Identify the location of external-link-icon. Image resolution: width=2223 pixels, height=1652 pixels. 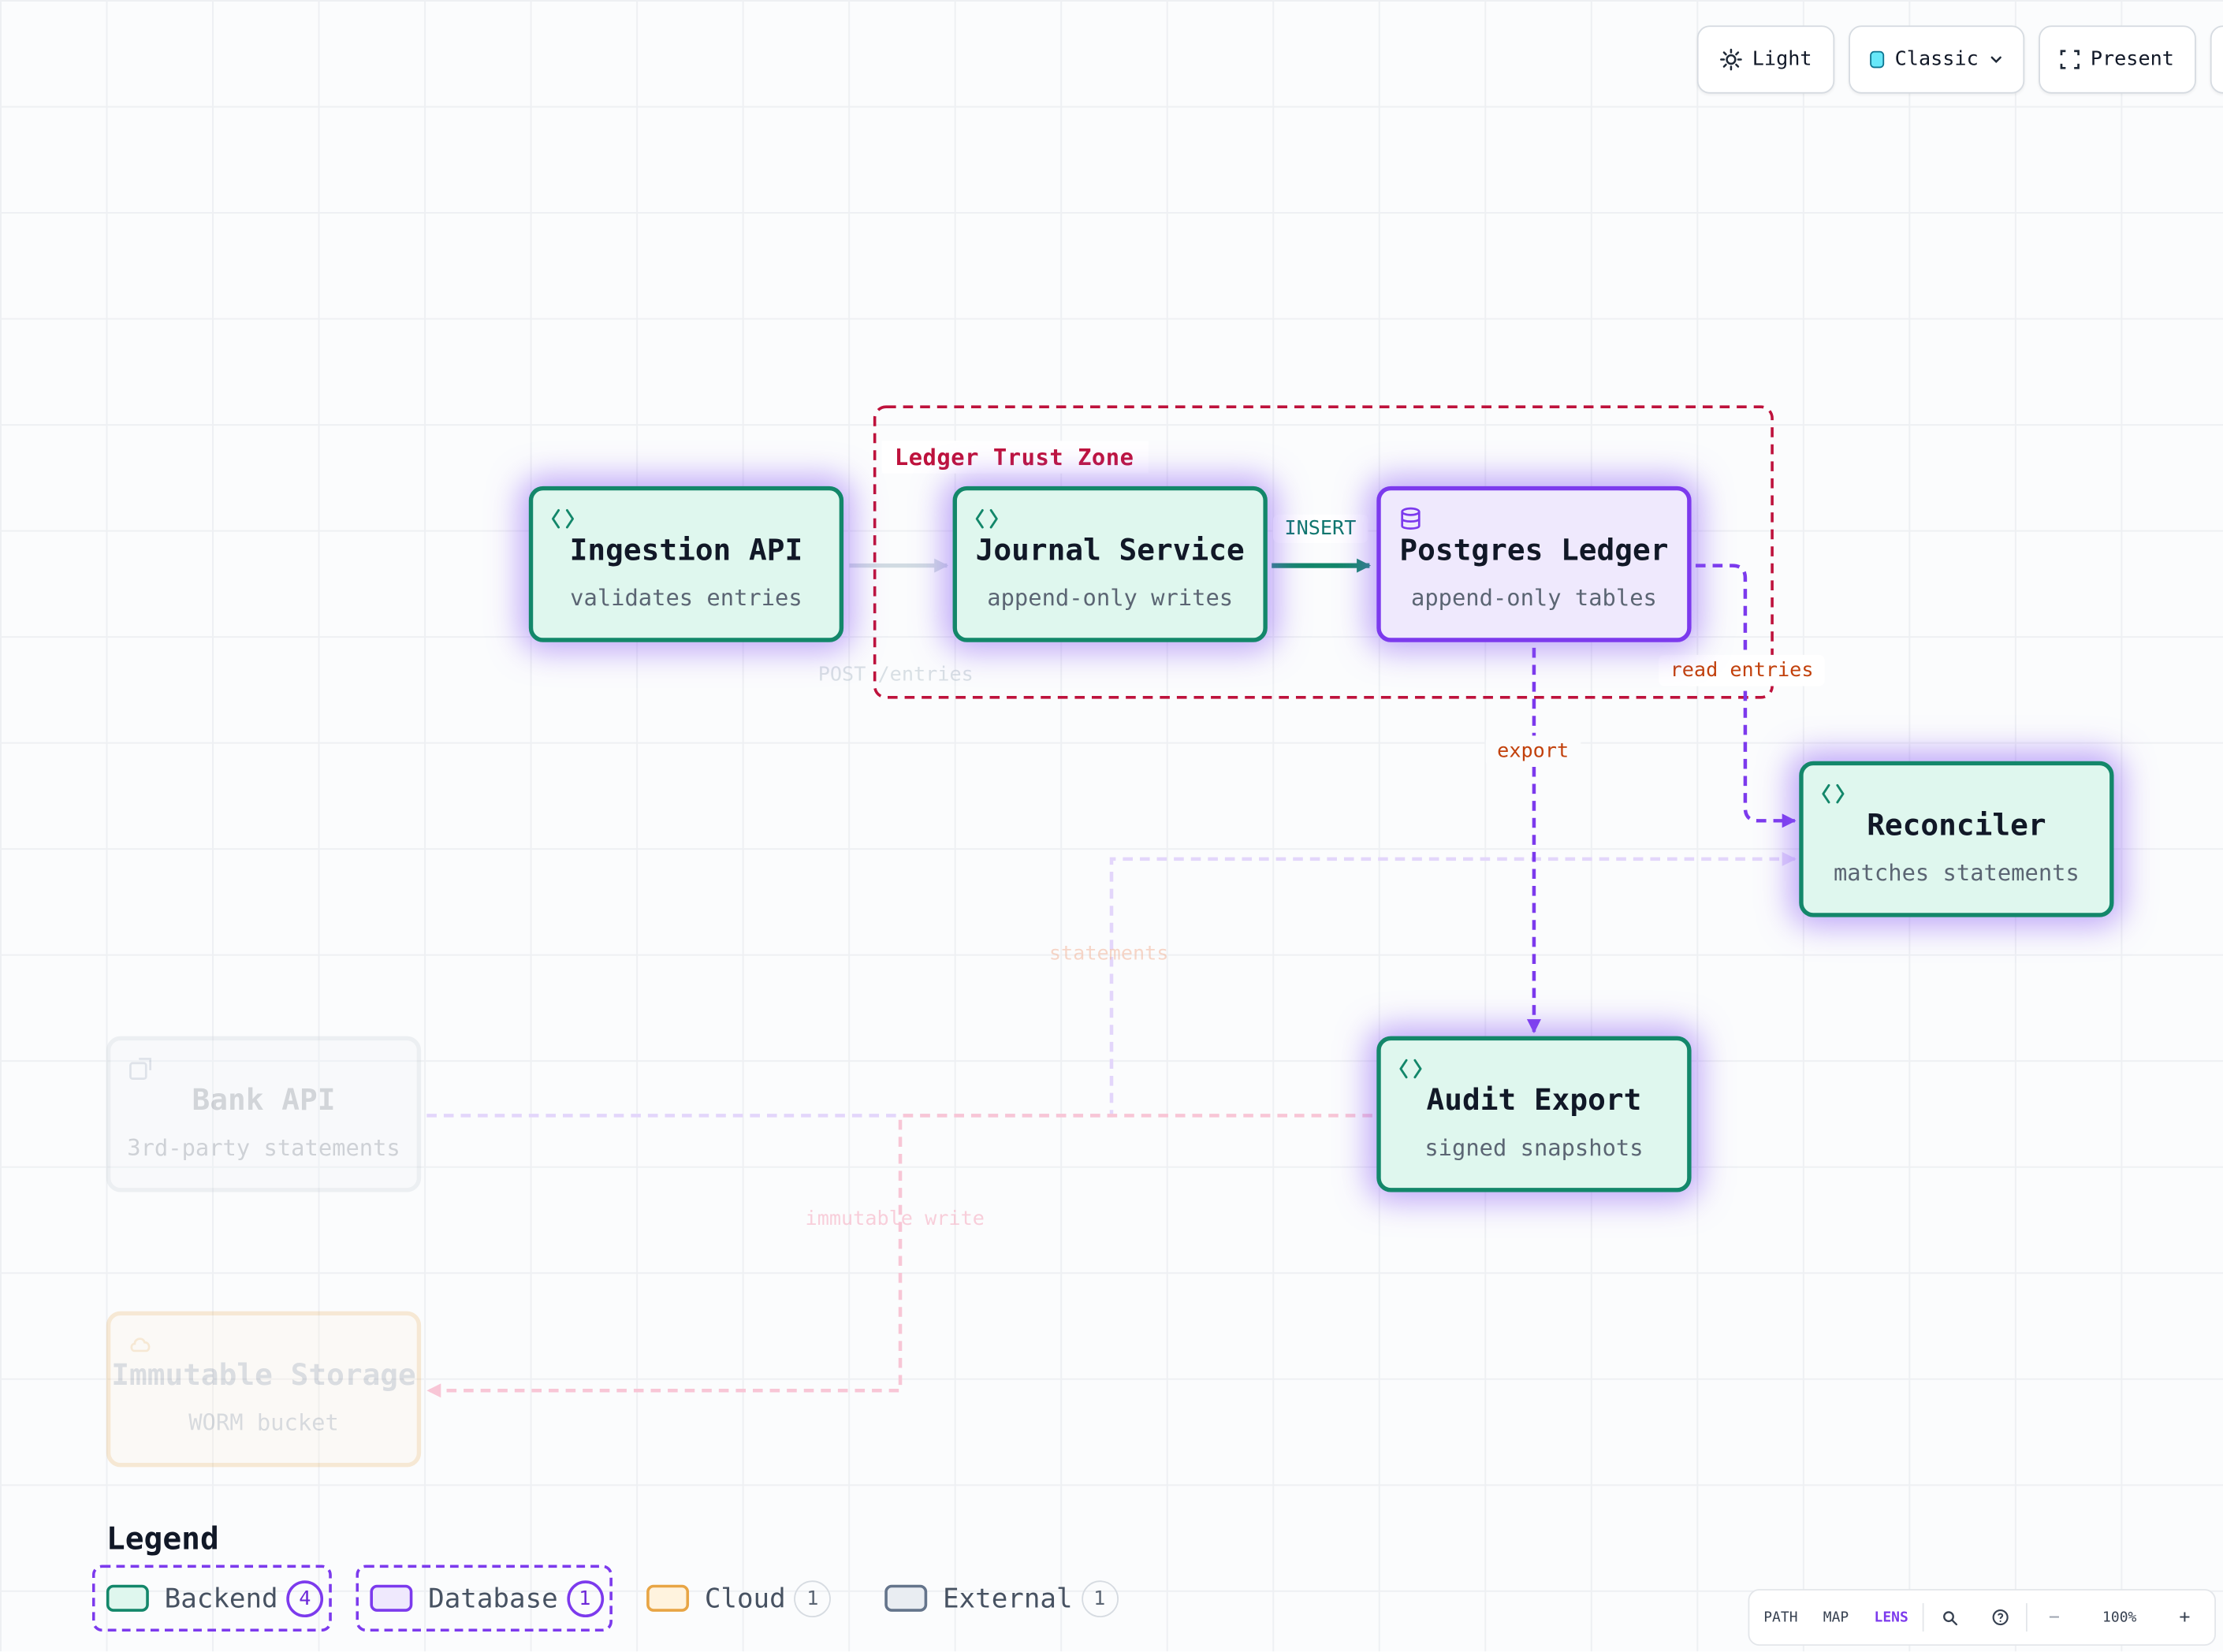
(140, 1069).